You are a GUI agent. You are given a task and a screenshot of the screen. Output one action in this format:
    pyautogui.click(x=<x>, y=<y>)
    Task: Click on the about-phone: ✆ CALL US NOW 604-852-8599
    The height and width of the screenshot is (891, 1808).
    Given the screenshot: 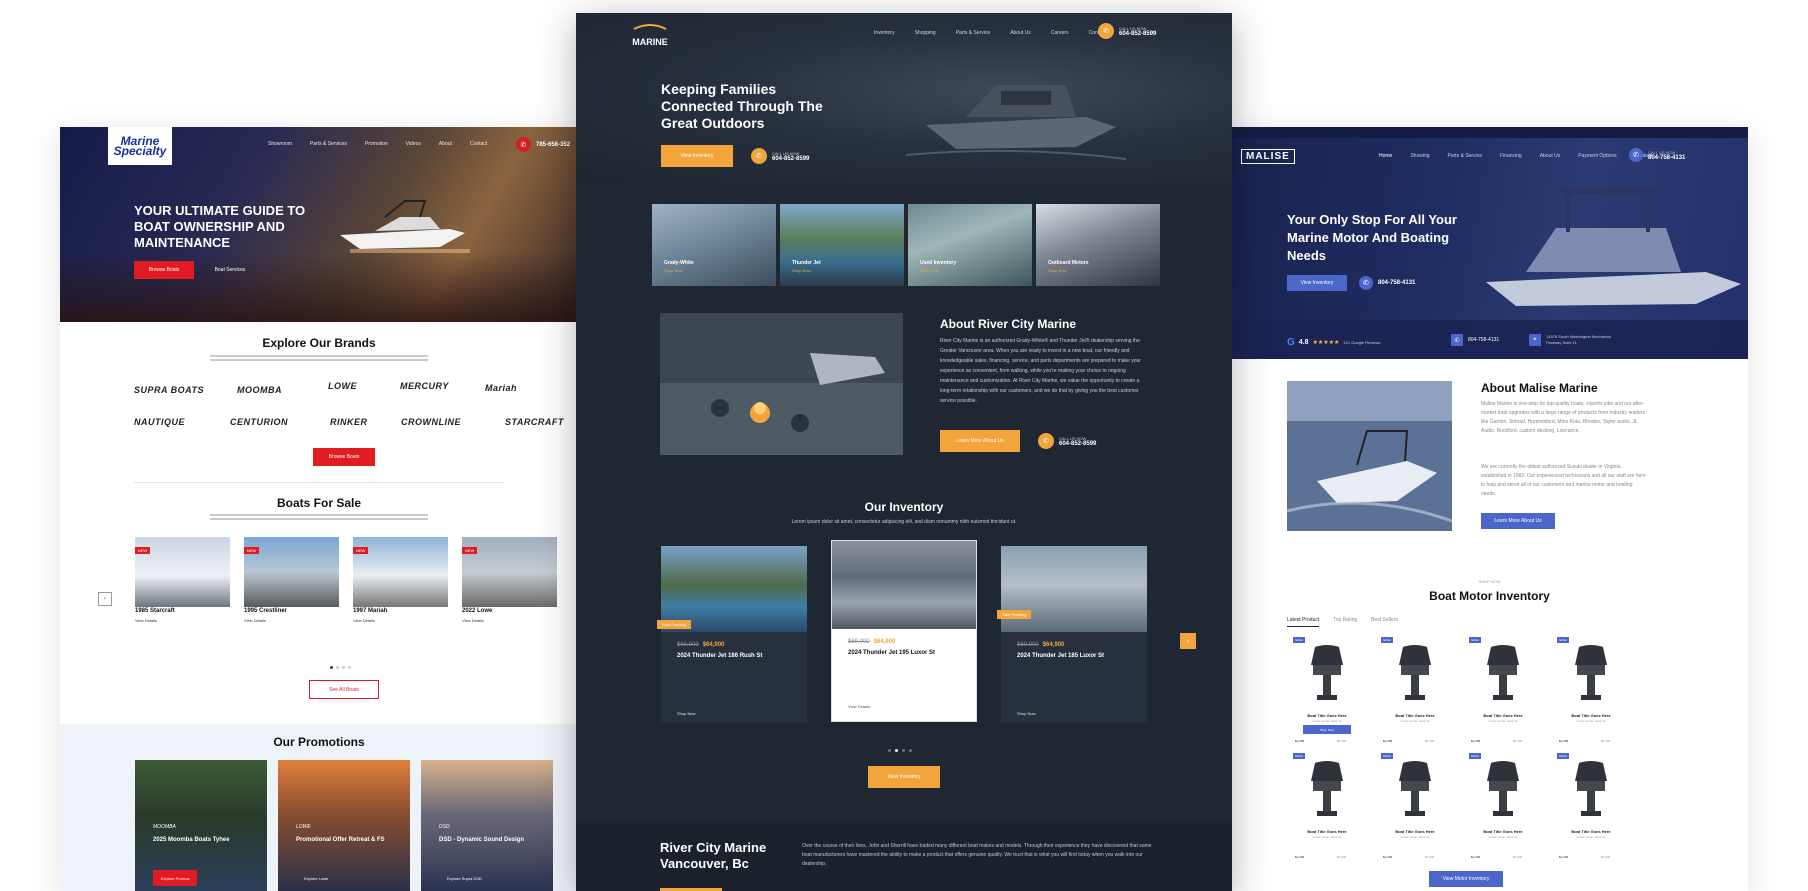 What is the action you would take?
    pyautogui.click(x=1067, y=441)
    